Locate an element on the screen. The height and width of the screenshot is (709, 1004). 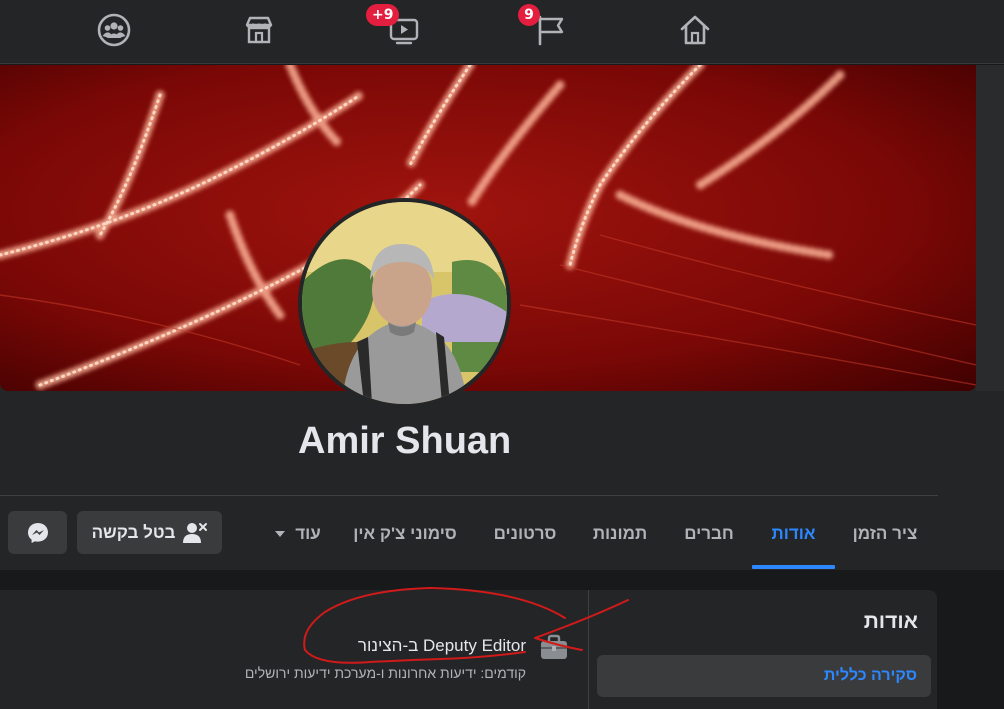
profile-avatar is located at coordinates (404, 303).